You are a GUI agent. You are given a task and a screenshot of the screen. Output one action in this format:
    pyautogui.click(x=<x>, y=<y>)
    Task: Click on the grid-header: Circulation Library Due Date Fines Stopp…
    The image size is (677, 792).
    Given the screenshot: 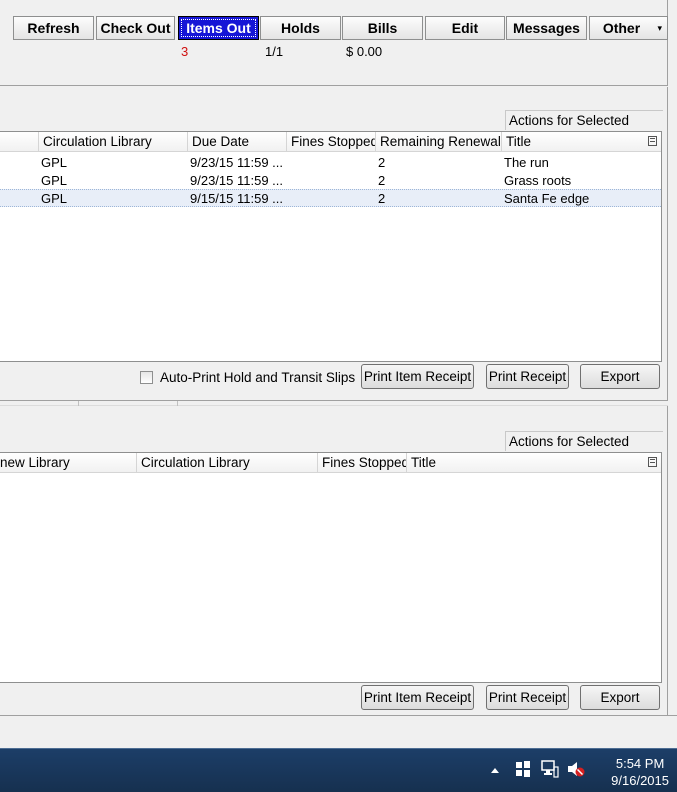 What is the action you would take?
    pyautogui.click(x=330, y=142)
    